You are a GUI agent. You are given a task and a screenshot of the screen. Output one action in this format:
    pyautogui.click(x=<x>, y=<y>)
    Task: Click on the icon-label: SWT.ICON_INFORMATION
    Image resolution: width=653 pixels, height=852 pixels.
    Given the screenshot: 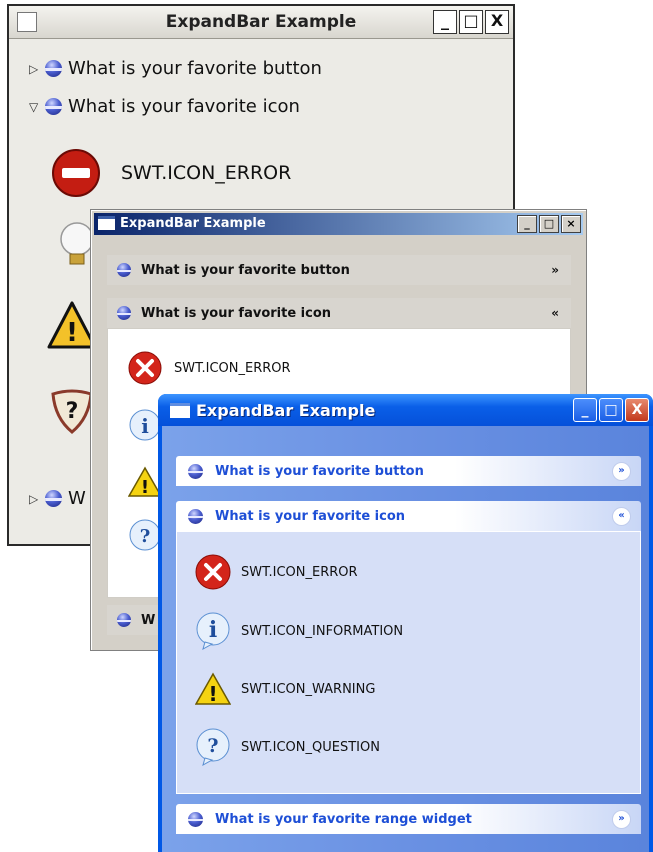 What is the action you would take?
    pyautogui.click(x=322, y=631)
    